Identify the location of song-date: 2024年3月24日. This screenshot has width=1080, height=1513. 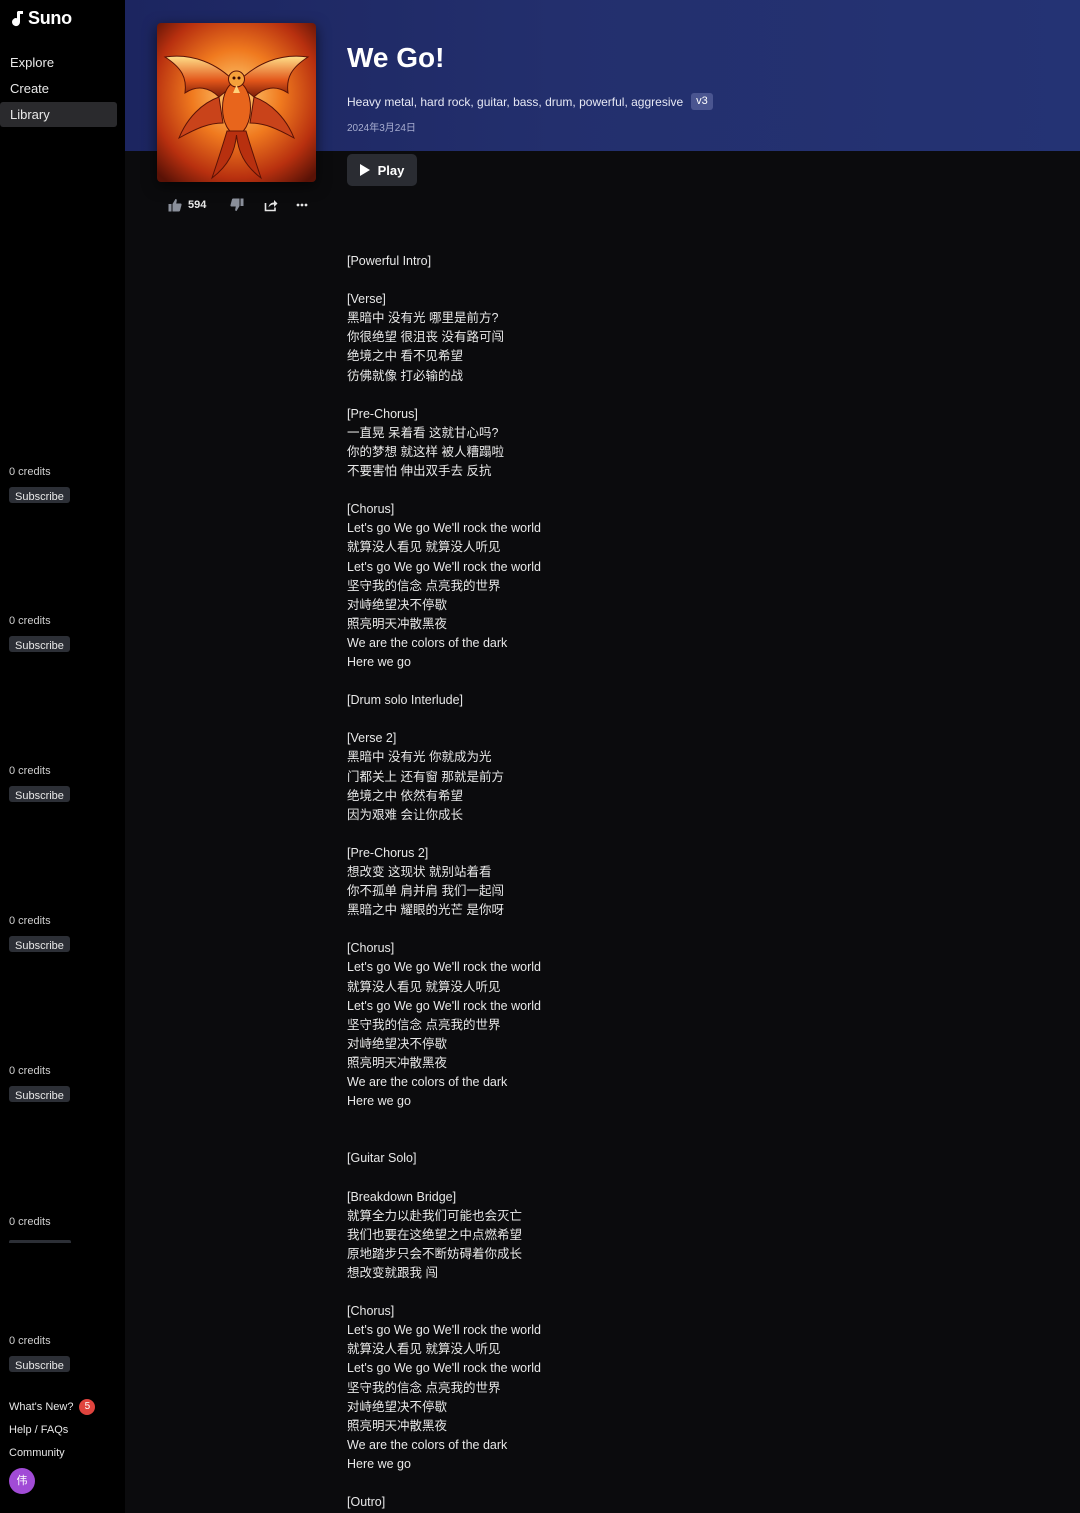
(381, 128).